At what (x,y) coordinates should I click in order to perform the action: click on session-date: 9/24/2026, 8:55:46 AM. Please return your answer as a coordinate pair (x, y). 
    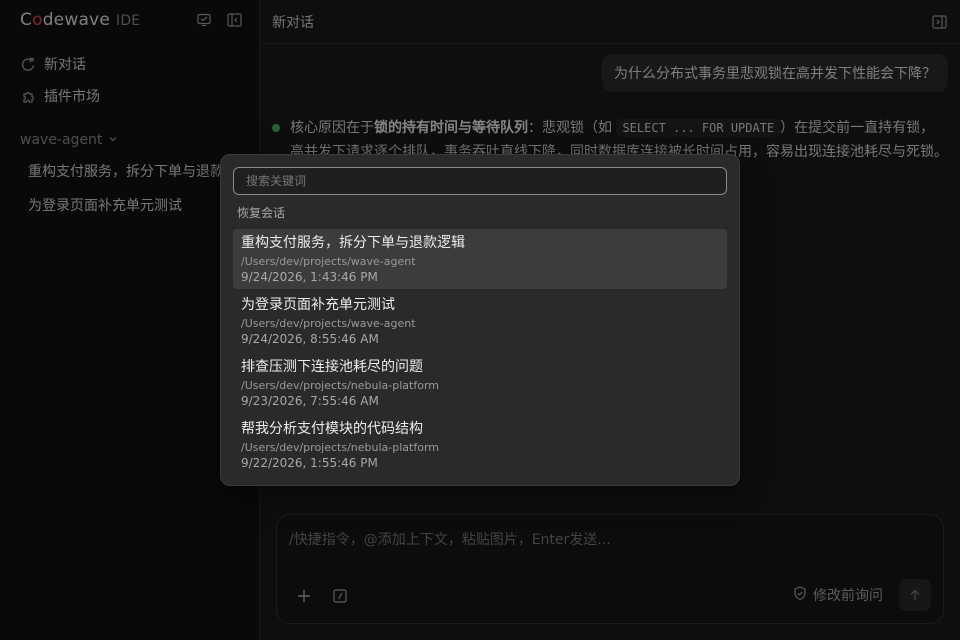
    Looking at the image, I should click on (310, 339).